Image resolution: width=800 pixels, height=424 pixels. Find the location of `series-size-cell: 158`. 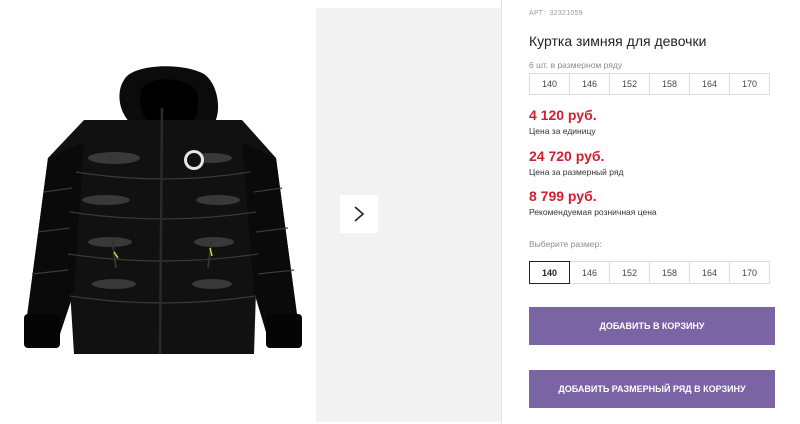

series-size-cell: 158 is located at coordinates (669, 84).